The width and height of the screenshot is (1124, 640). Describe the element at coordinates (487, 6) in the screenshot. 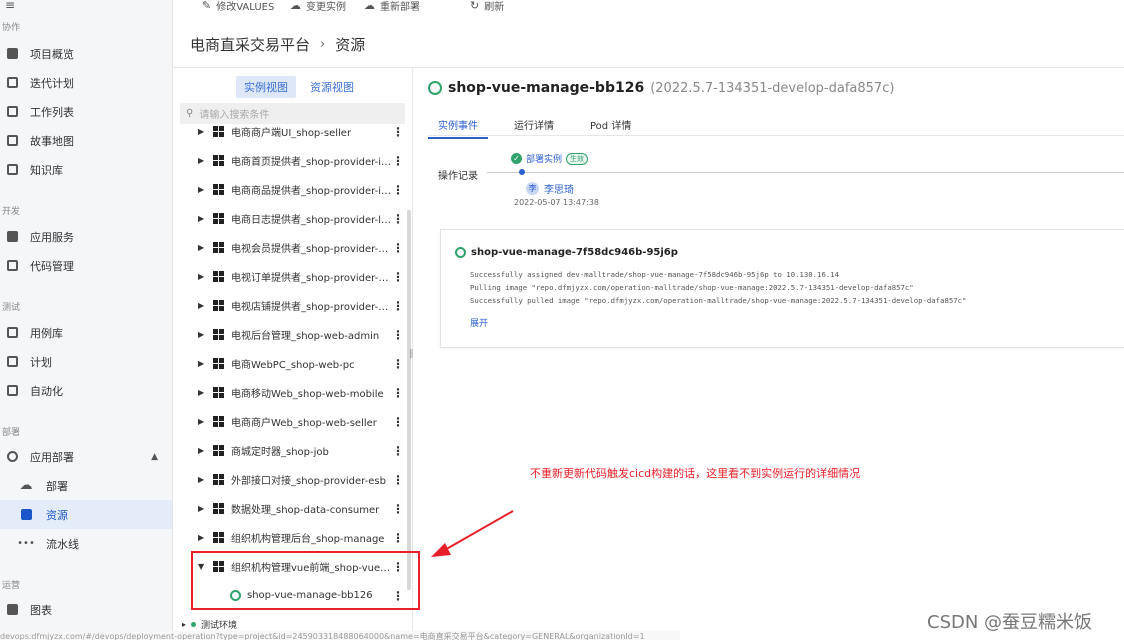

I see `refresh-button: ↻ 刷新` at that location.